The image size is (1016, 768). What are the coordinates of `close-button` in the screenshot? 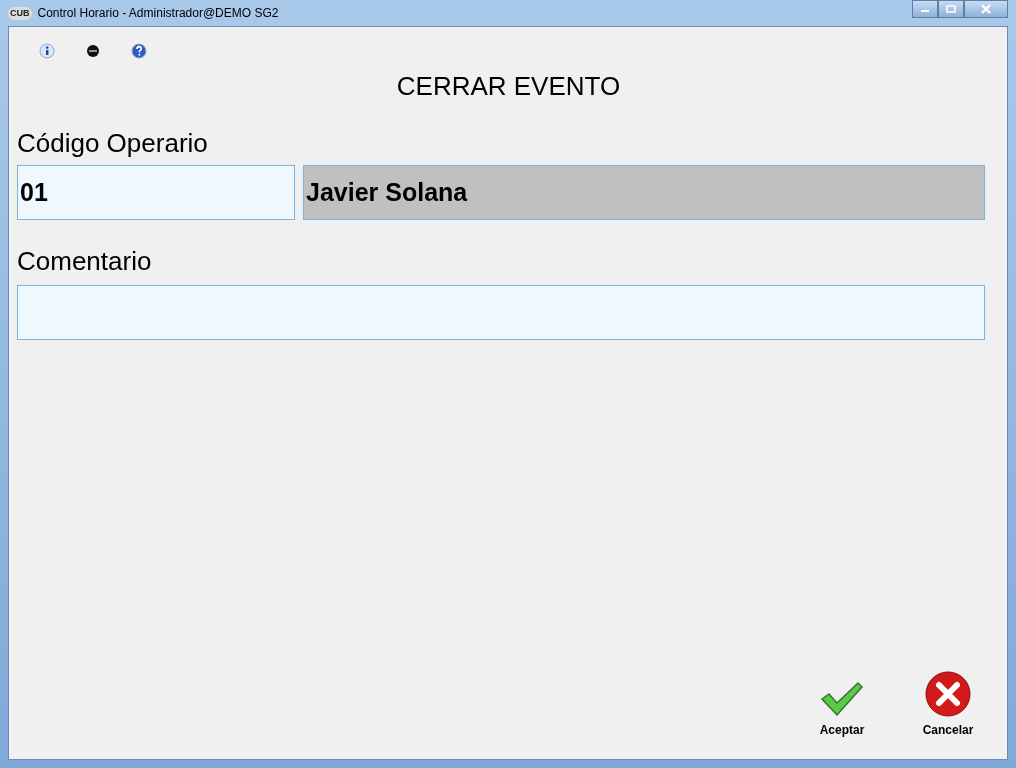 It's located at (986, 9).